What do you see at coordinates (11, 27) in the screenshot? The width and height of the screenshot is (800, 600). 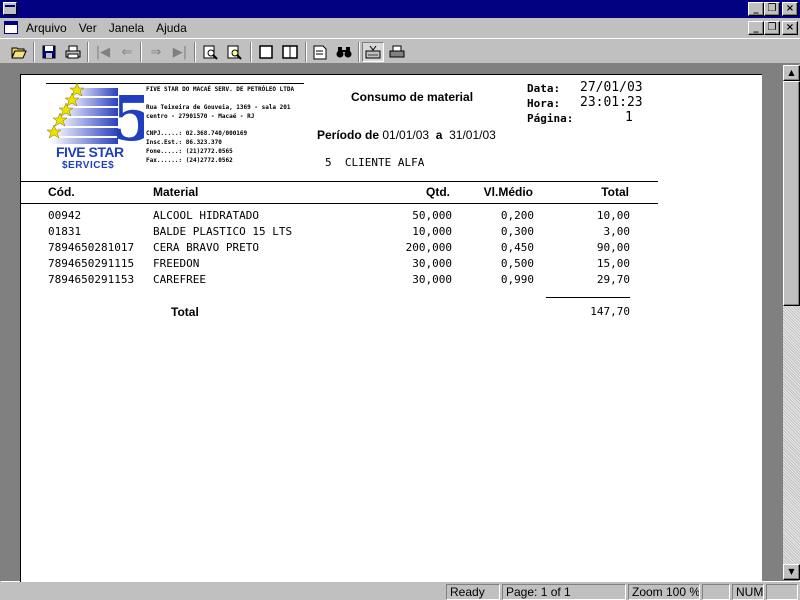 I see `document-system-icon` at bounding box center [11, 27].